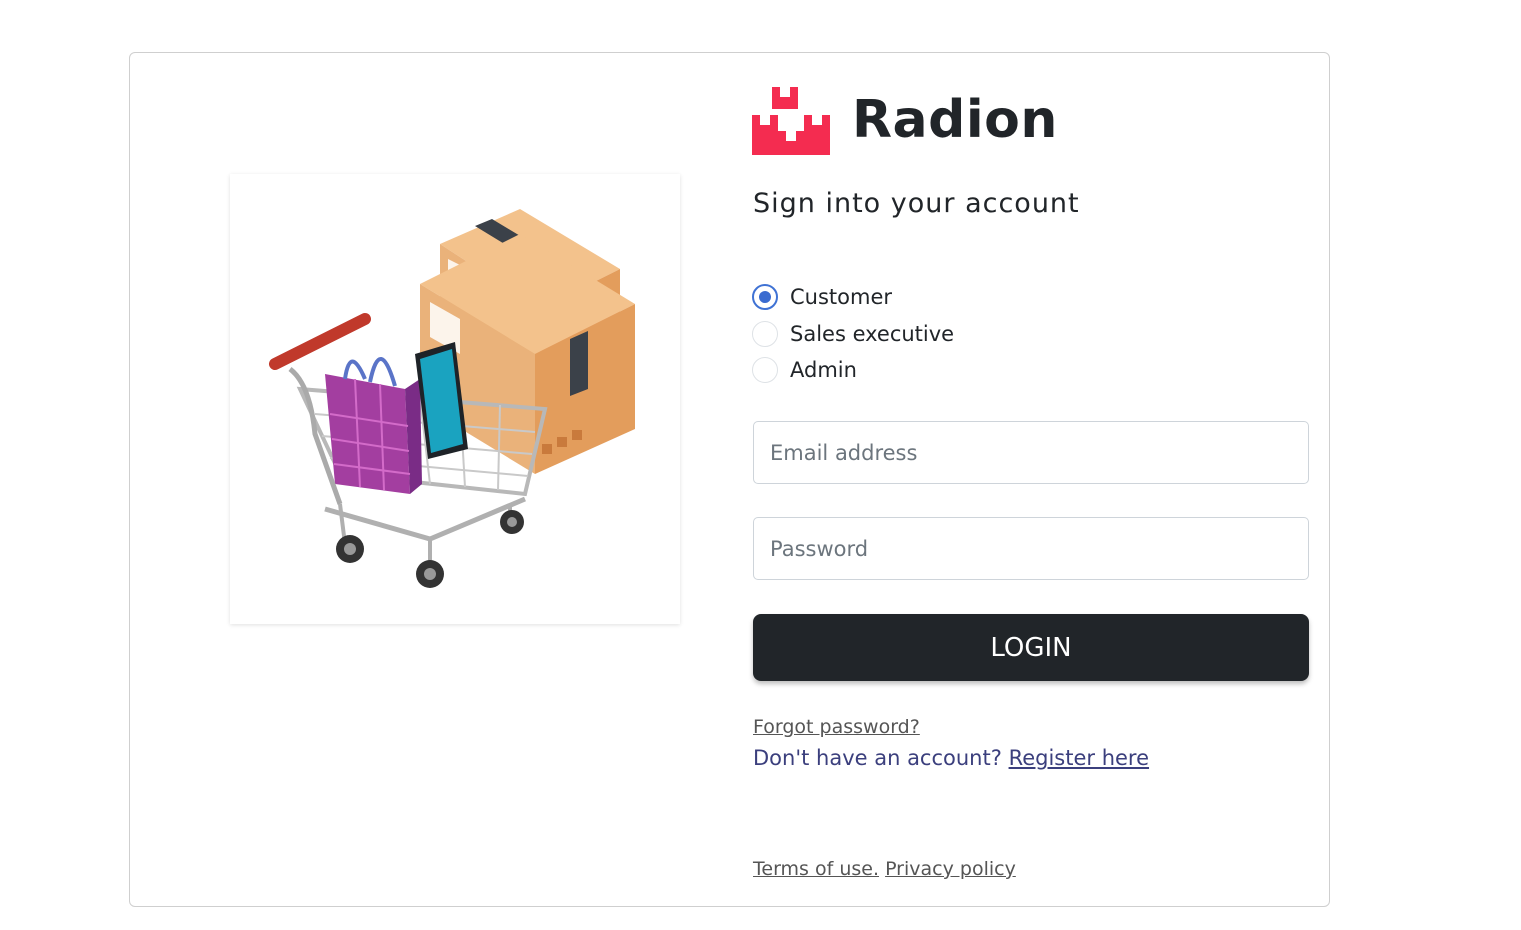  I want to click on brand-name: Radion, so click(955, 120).